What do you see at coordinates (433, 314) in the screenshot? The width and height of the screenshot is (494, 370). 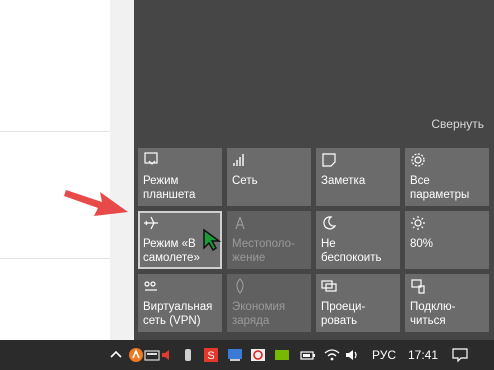 I see `tile-label: Подклю-читься` at bounding box center [433, 314].